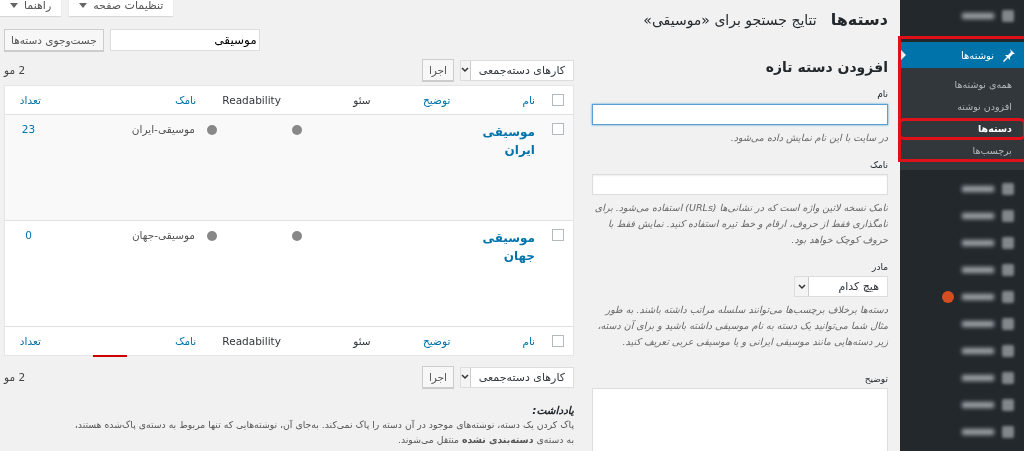 This screenshot has width=1024, height=451. I want to click on slug-text: موسیقی-ایران, so click(163, 129).